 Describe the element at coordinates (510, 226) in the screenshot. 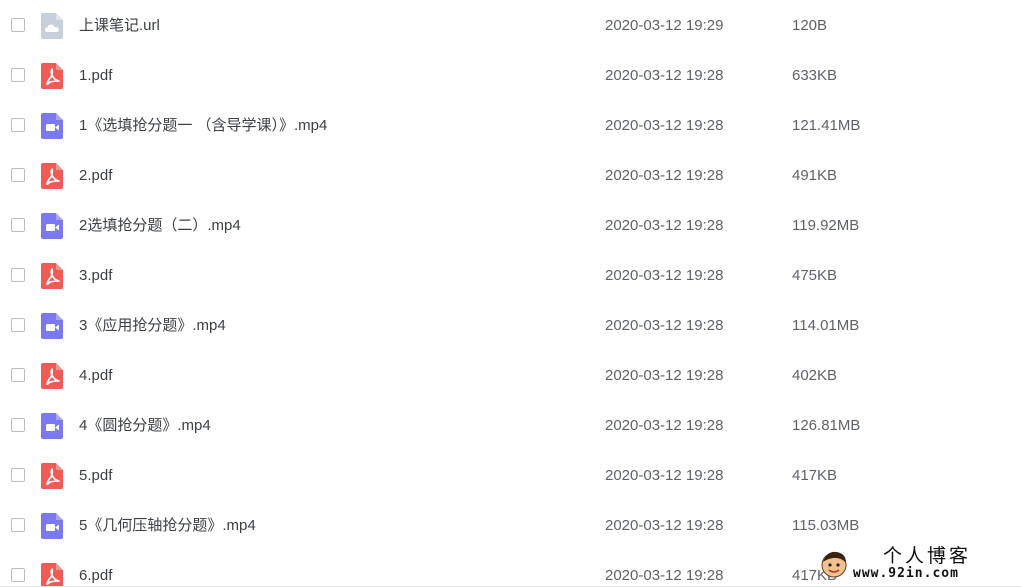

I see `file-row: 2选填抢分题（二）.mp4 2020-03-12 19:28 119.92MB` at that location.